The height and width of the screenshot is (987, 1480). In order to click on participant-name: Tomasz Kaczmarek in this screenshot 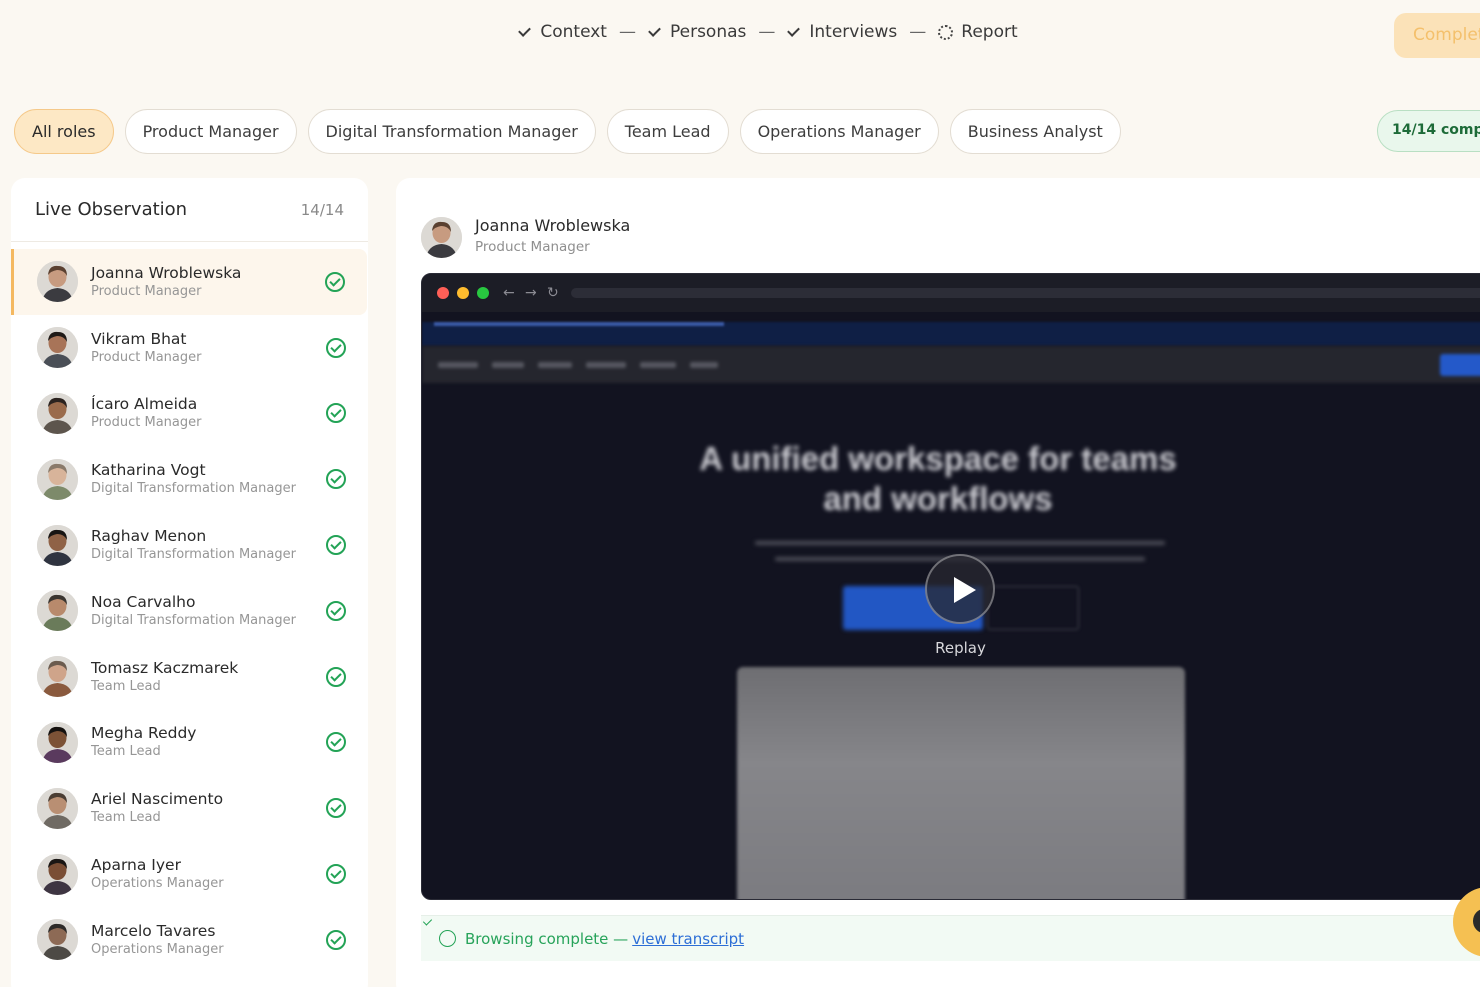, I will do `click(165, 667)`.